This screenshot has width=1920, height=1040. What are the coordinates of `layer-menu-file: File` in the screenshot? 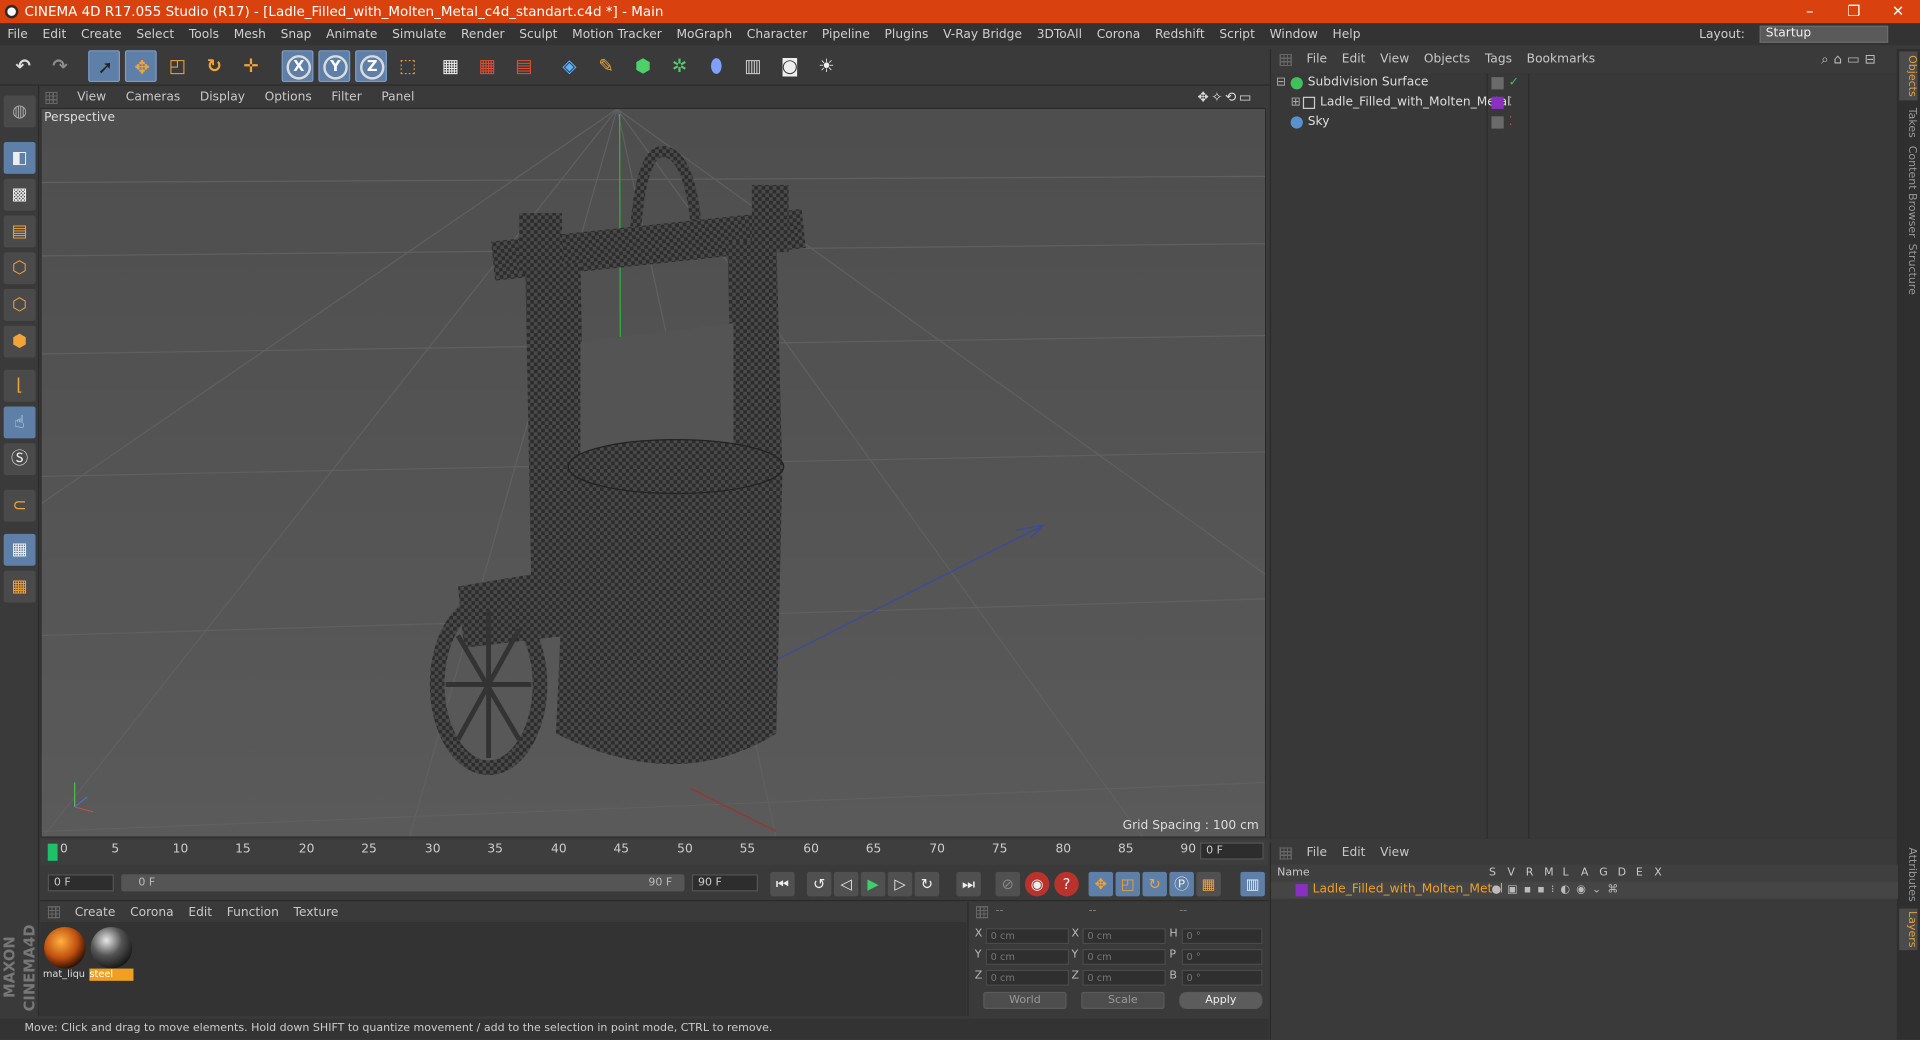 It's located at (1317, 852).